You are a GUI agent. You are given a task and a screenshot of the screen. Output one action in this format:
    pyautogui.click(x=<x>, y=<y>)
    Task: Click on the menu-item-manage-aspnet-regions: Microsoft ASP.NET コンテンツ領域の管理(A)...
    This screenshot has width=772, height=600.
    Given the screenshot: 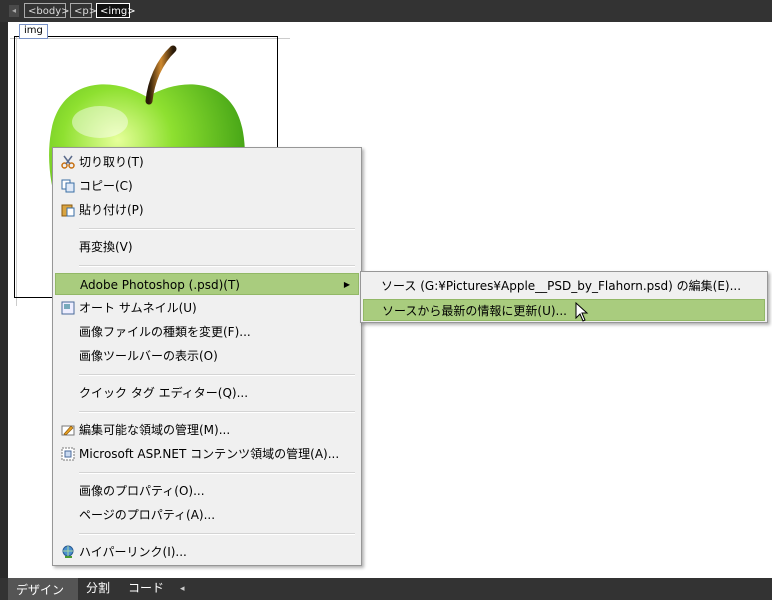 What is the action you would take?
    pyautogui.click(x=207, y=454)
    